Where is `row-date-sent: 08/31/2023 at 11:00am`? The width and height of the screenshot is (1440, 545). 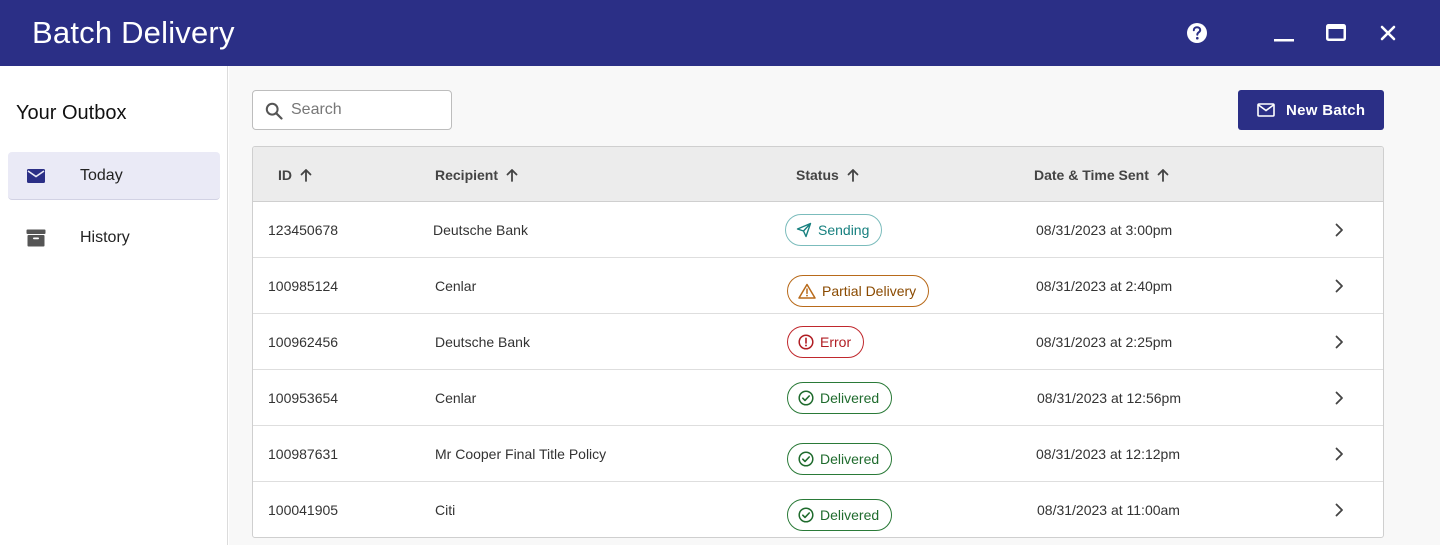 row-date-sent: 08/31/2023 at 11:00am is located at coordinates (1108, 510).